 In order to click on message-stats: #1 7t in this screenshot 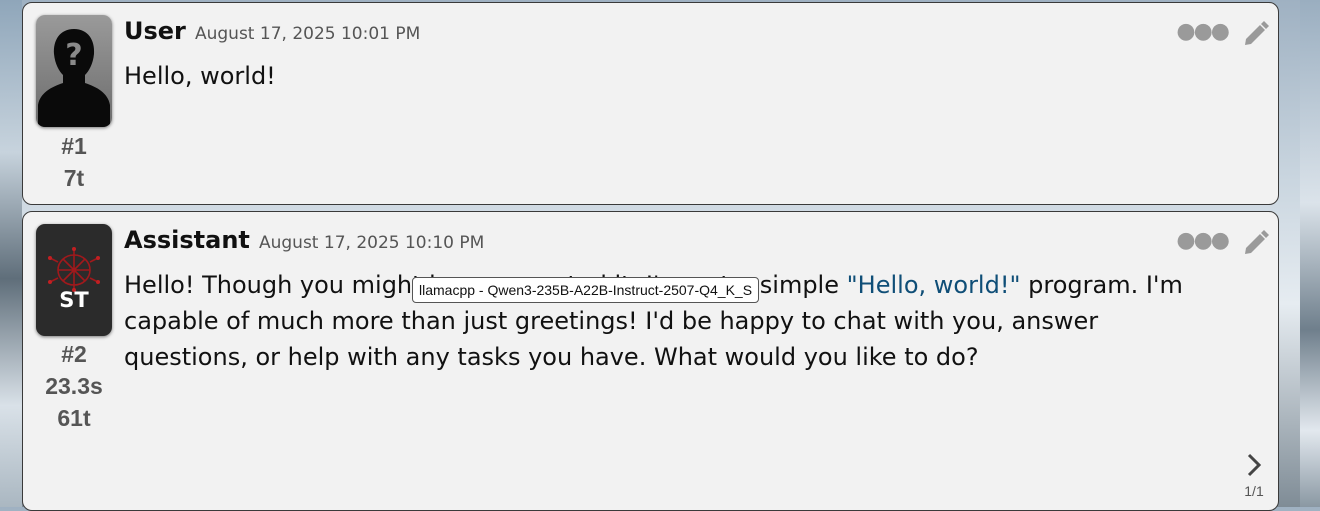, I will do `click(74, 162)`.